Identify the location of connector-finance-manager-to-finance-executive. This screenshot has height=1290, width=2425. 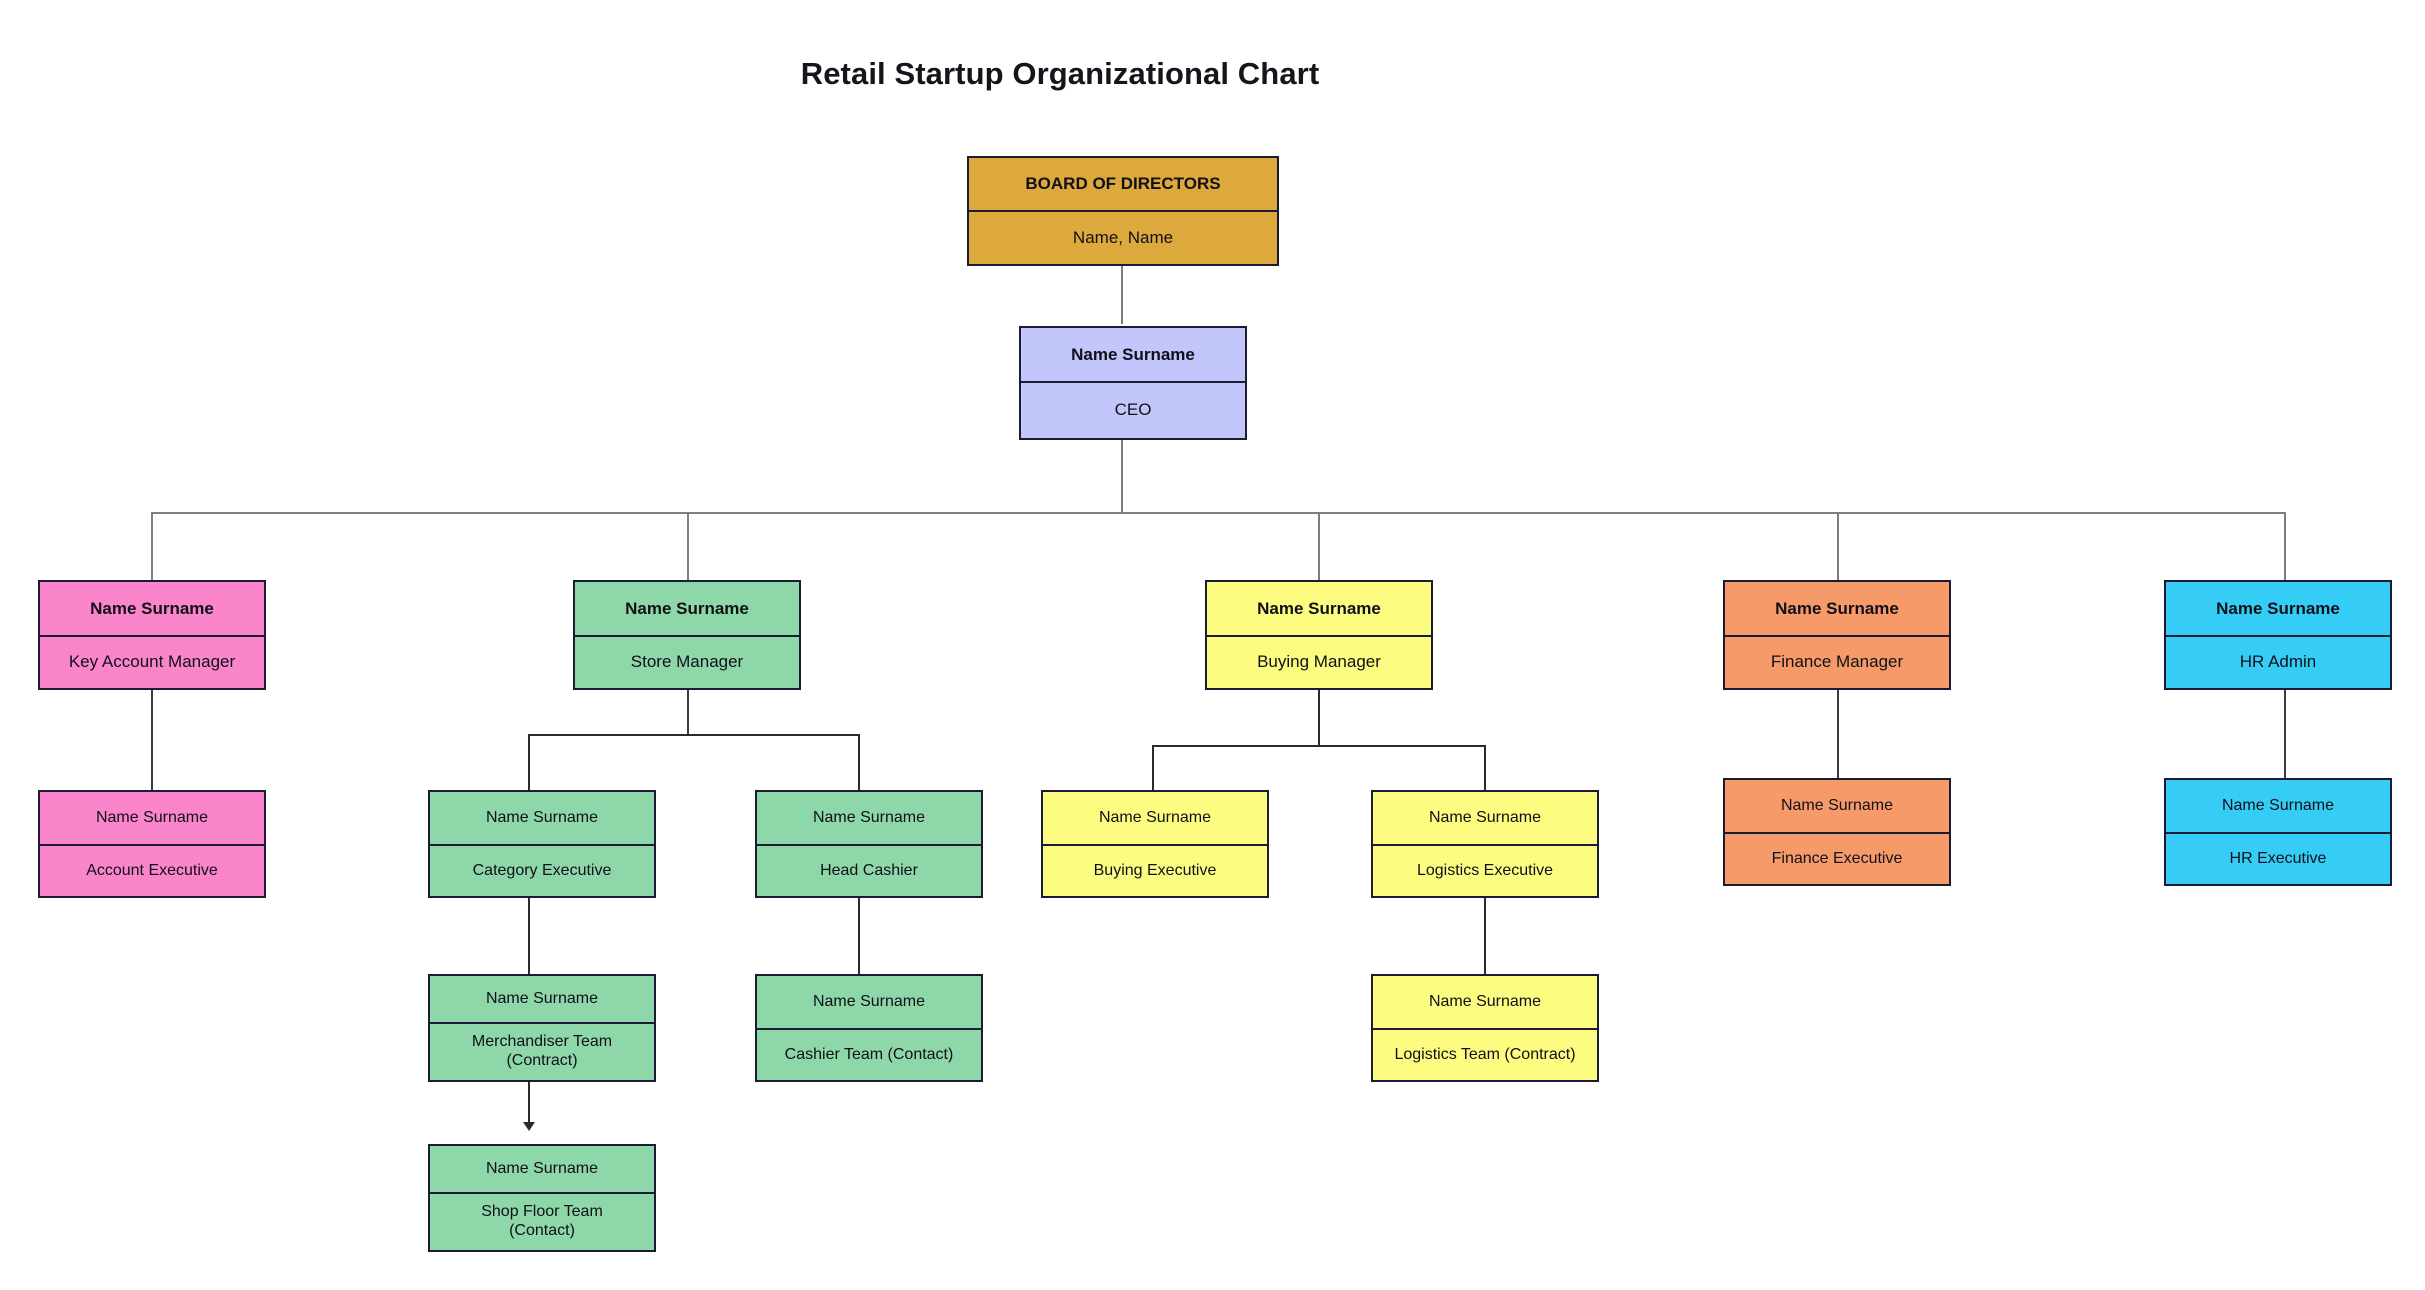
(1838, 734).